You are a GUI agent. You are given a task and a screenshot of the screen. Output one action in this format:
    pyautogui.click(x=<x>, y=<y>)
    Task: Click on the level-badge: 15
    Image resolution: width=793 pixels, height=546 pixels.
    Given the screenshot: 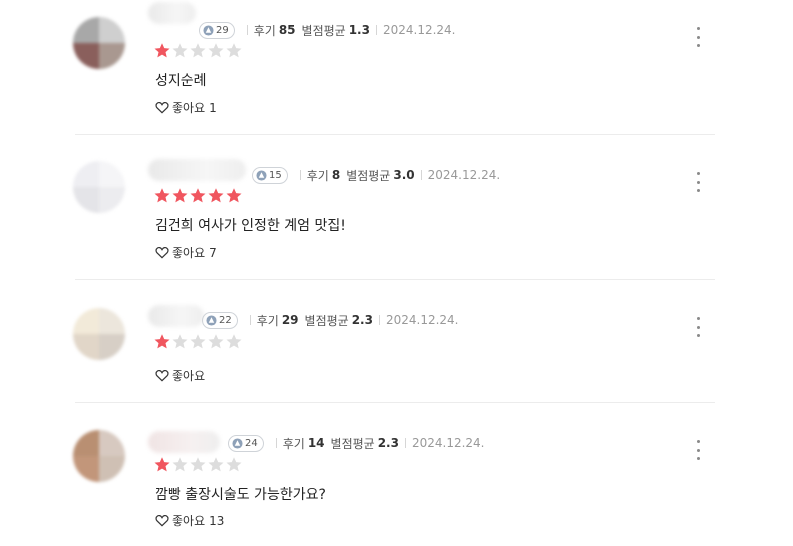 What is the action you would take?
    pyautogui.click(x=270, y=175)
    